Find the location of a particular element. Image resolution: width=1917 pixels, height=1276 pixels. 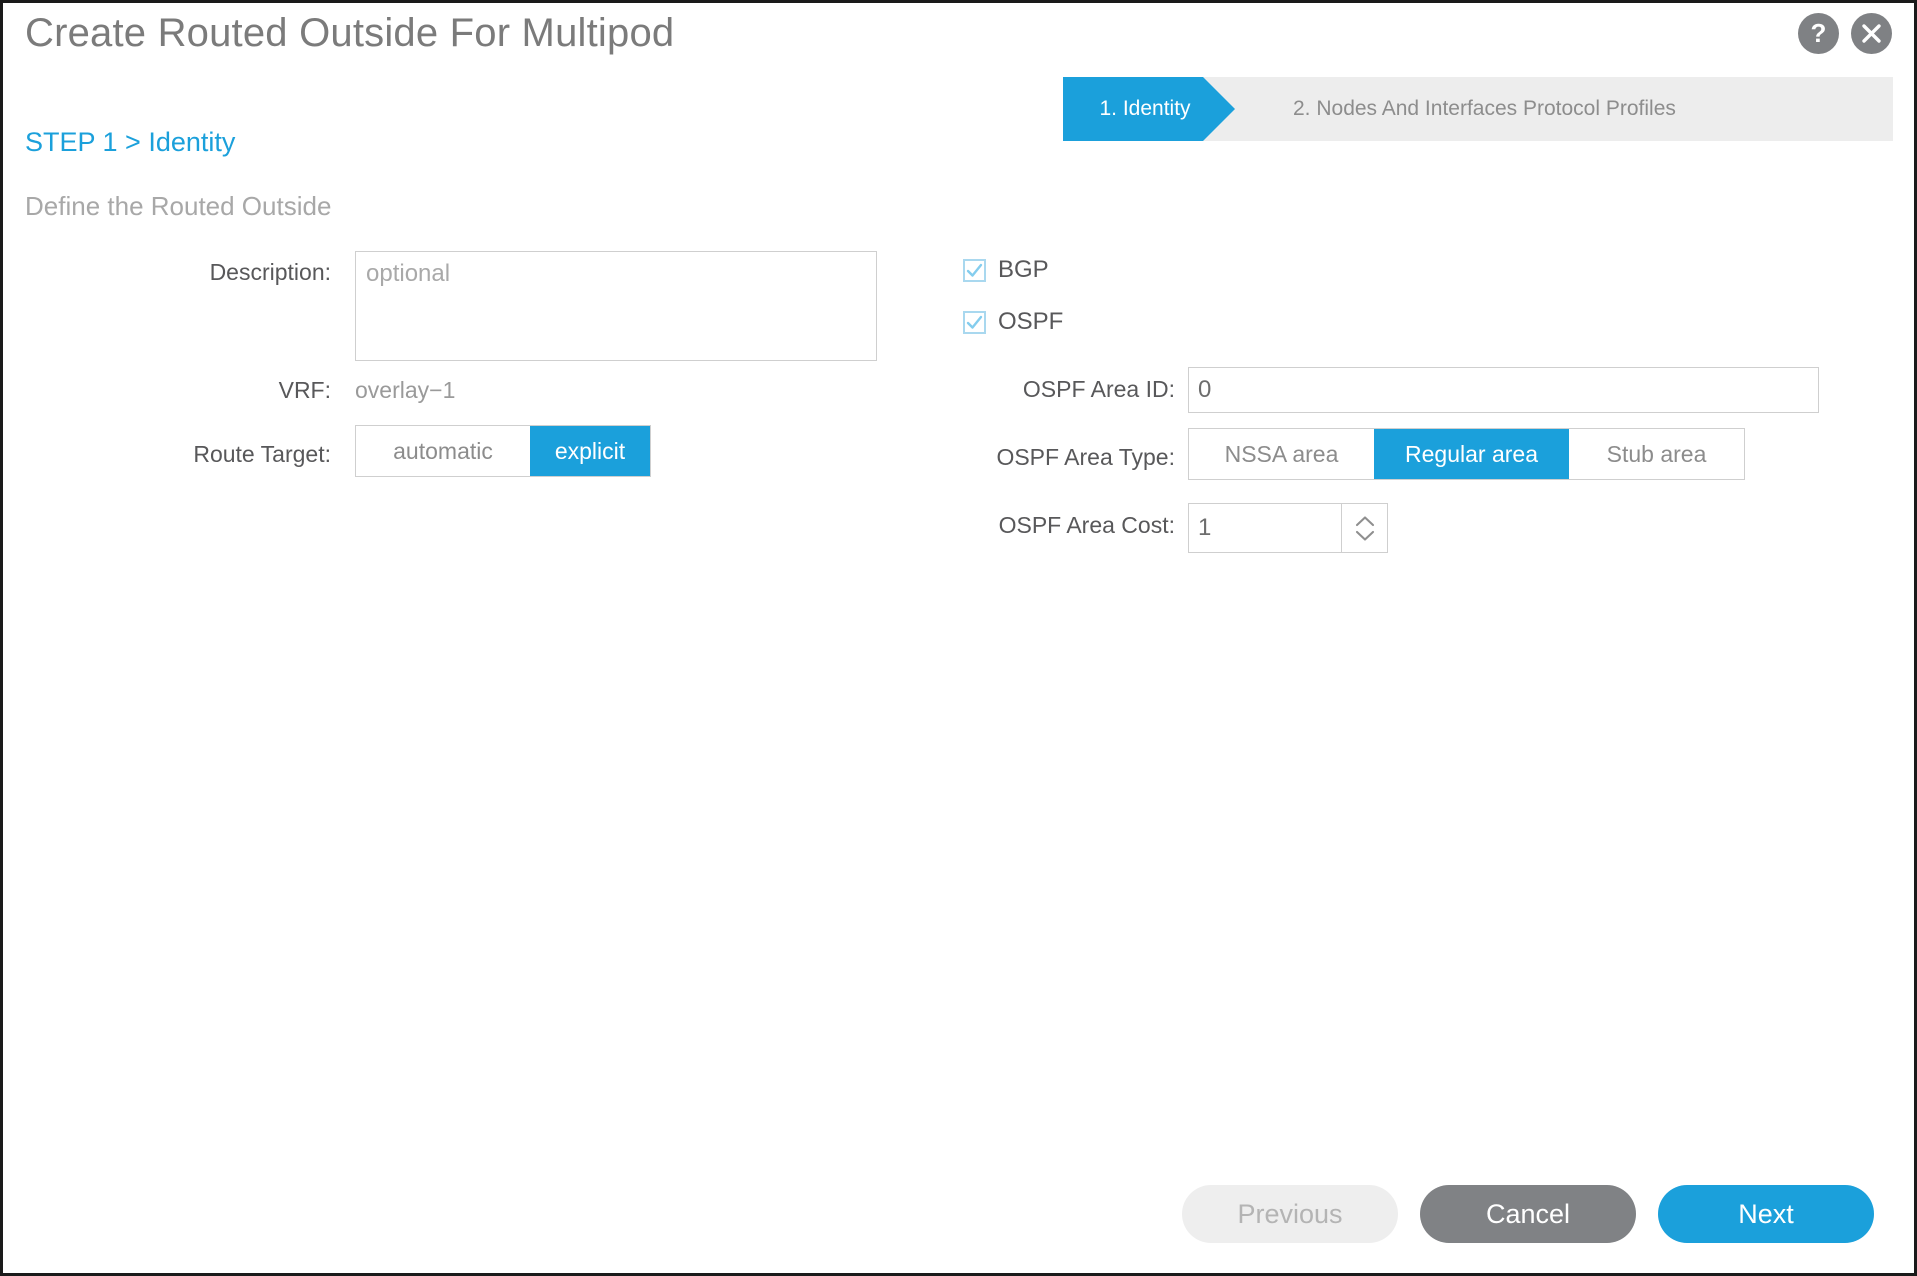

chevron-up-icon is located at coordinates (1364, 520).